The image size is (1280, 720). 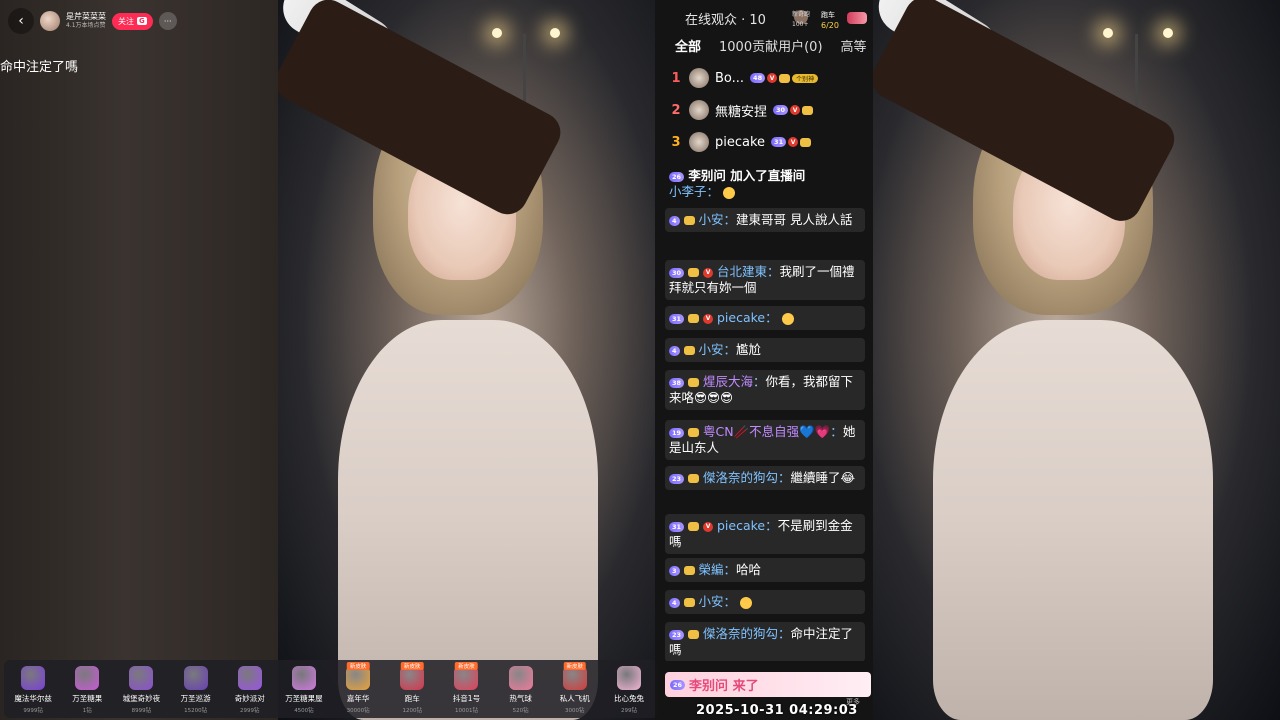 What do you see at coordinates (765, 220) in the screenshot?
I see `chat-message: 4 小安：建東哥哥 見人說人話` at bounding box center [765, 220].